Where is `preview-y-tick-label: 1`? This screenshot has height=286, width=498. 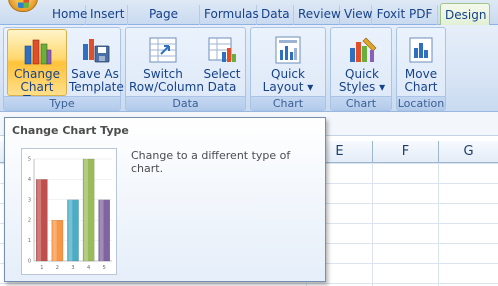
preview-y-tick-label: 1 is located at coordinates (29, 241).